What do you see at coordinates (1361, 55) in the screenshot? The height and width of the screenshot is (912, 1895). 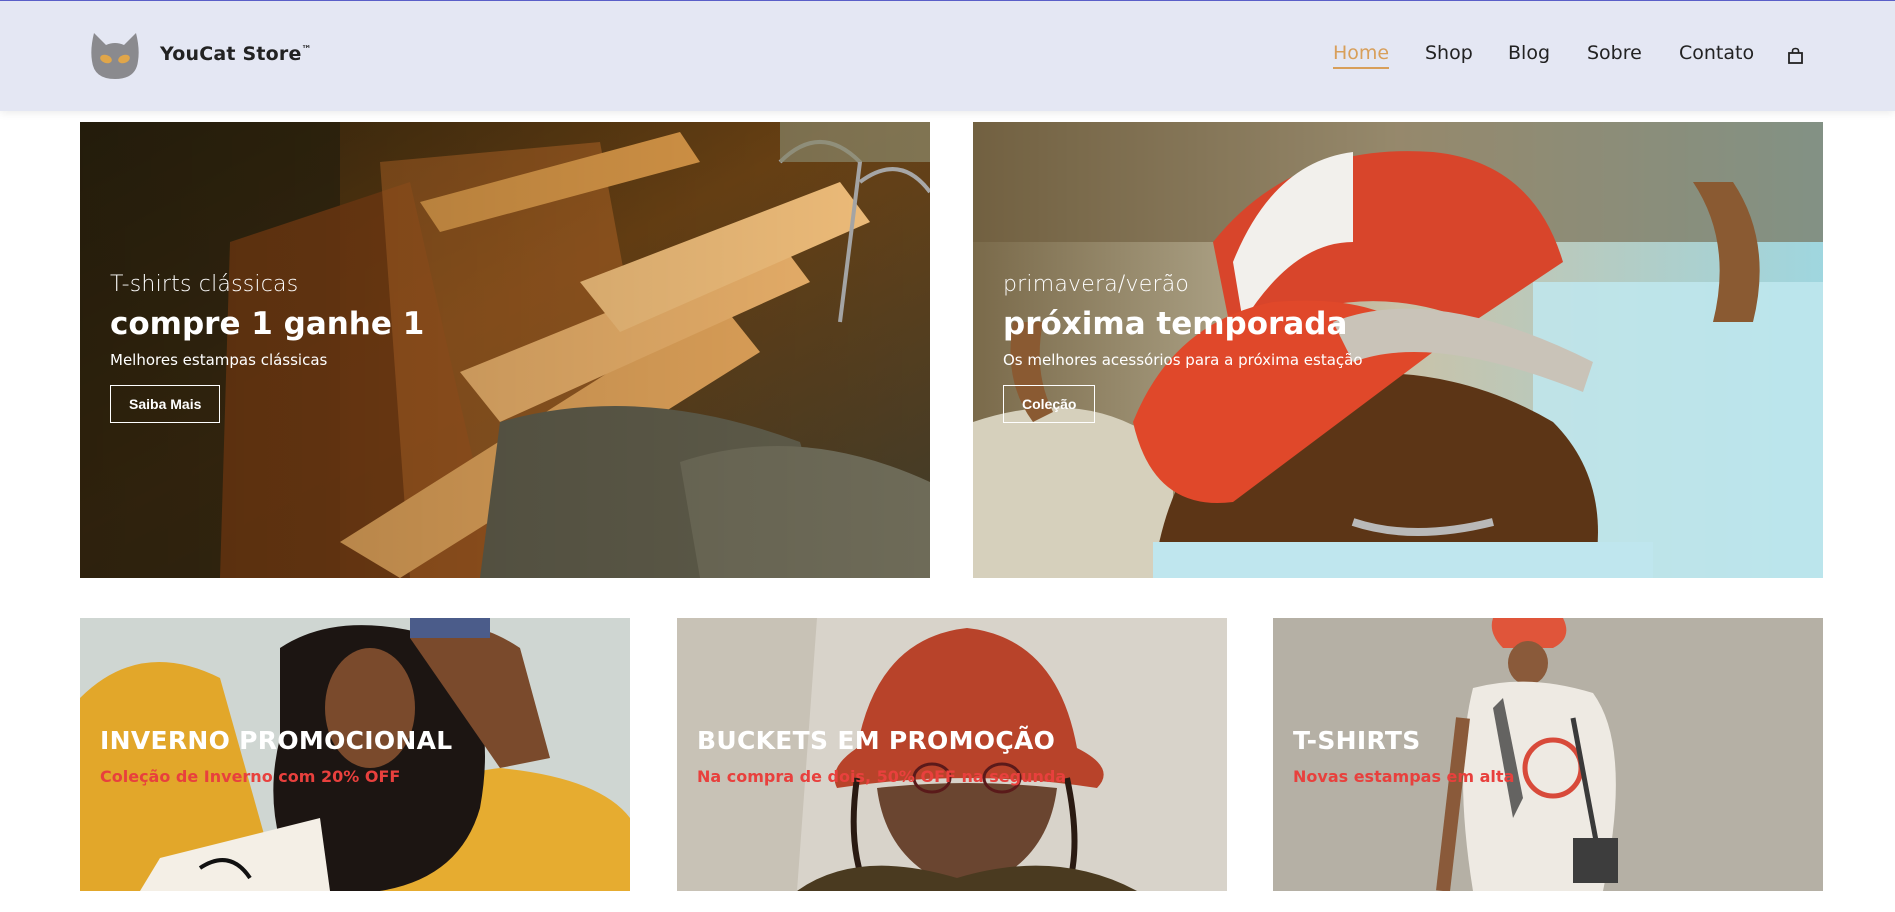 I see `nav-home: Home` at bounding box center [1361, 55].